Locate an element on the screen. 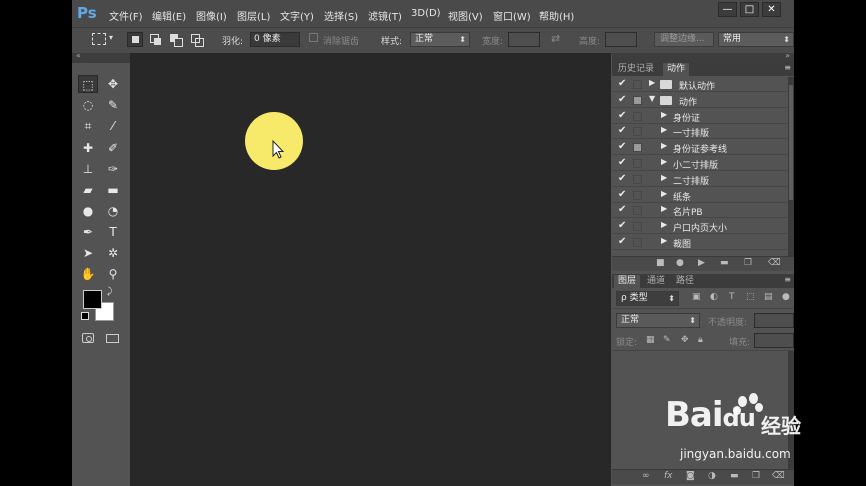 The height and width of the screenshot is (486, 866). action-row: ✔ ▶ 纸条 is located at coordinates (700, 195).